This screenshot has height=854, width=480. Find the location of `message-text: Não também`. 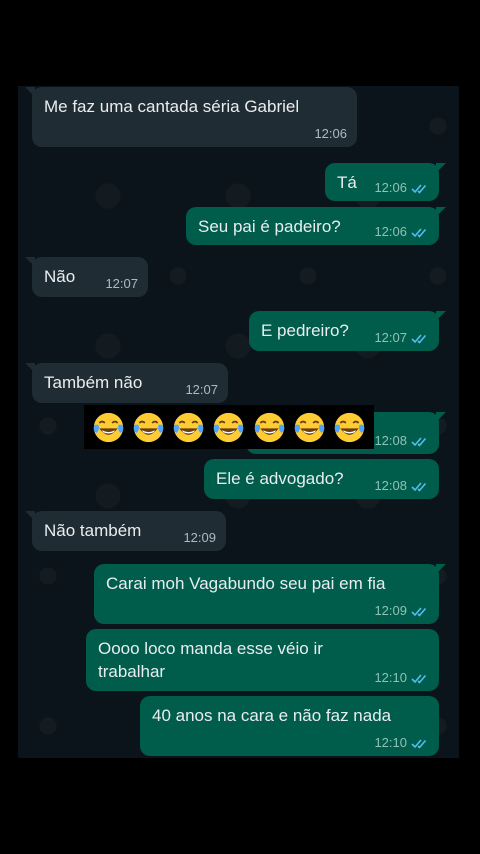

message-text: Não também is located at coordinates (93, 530).